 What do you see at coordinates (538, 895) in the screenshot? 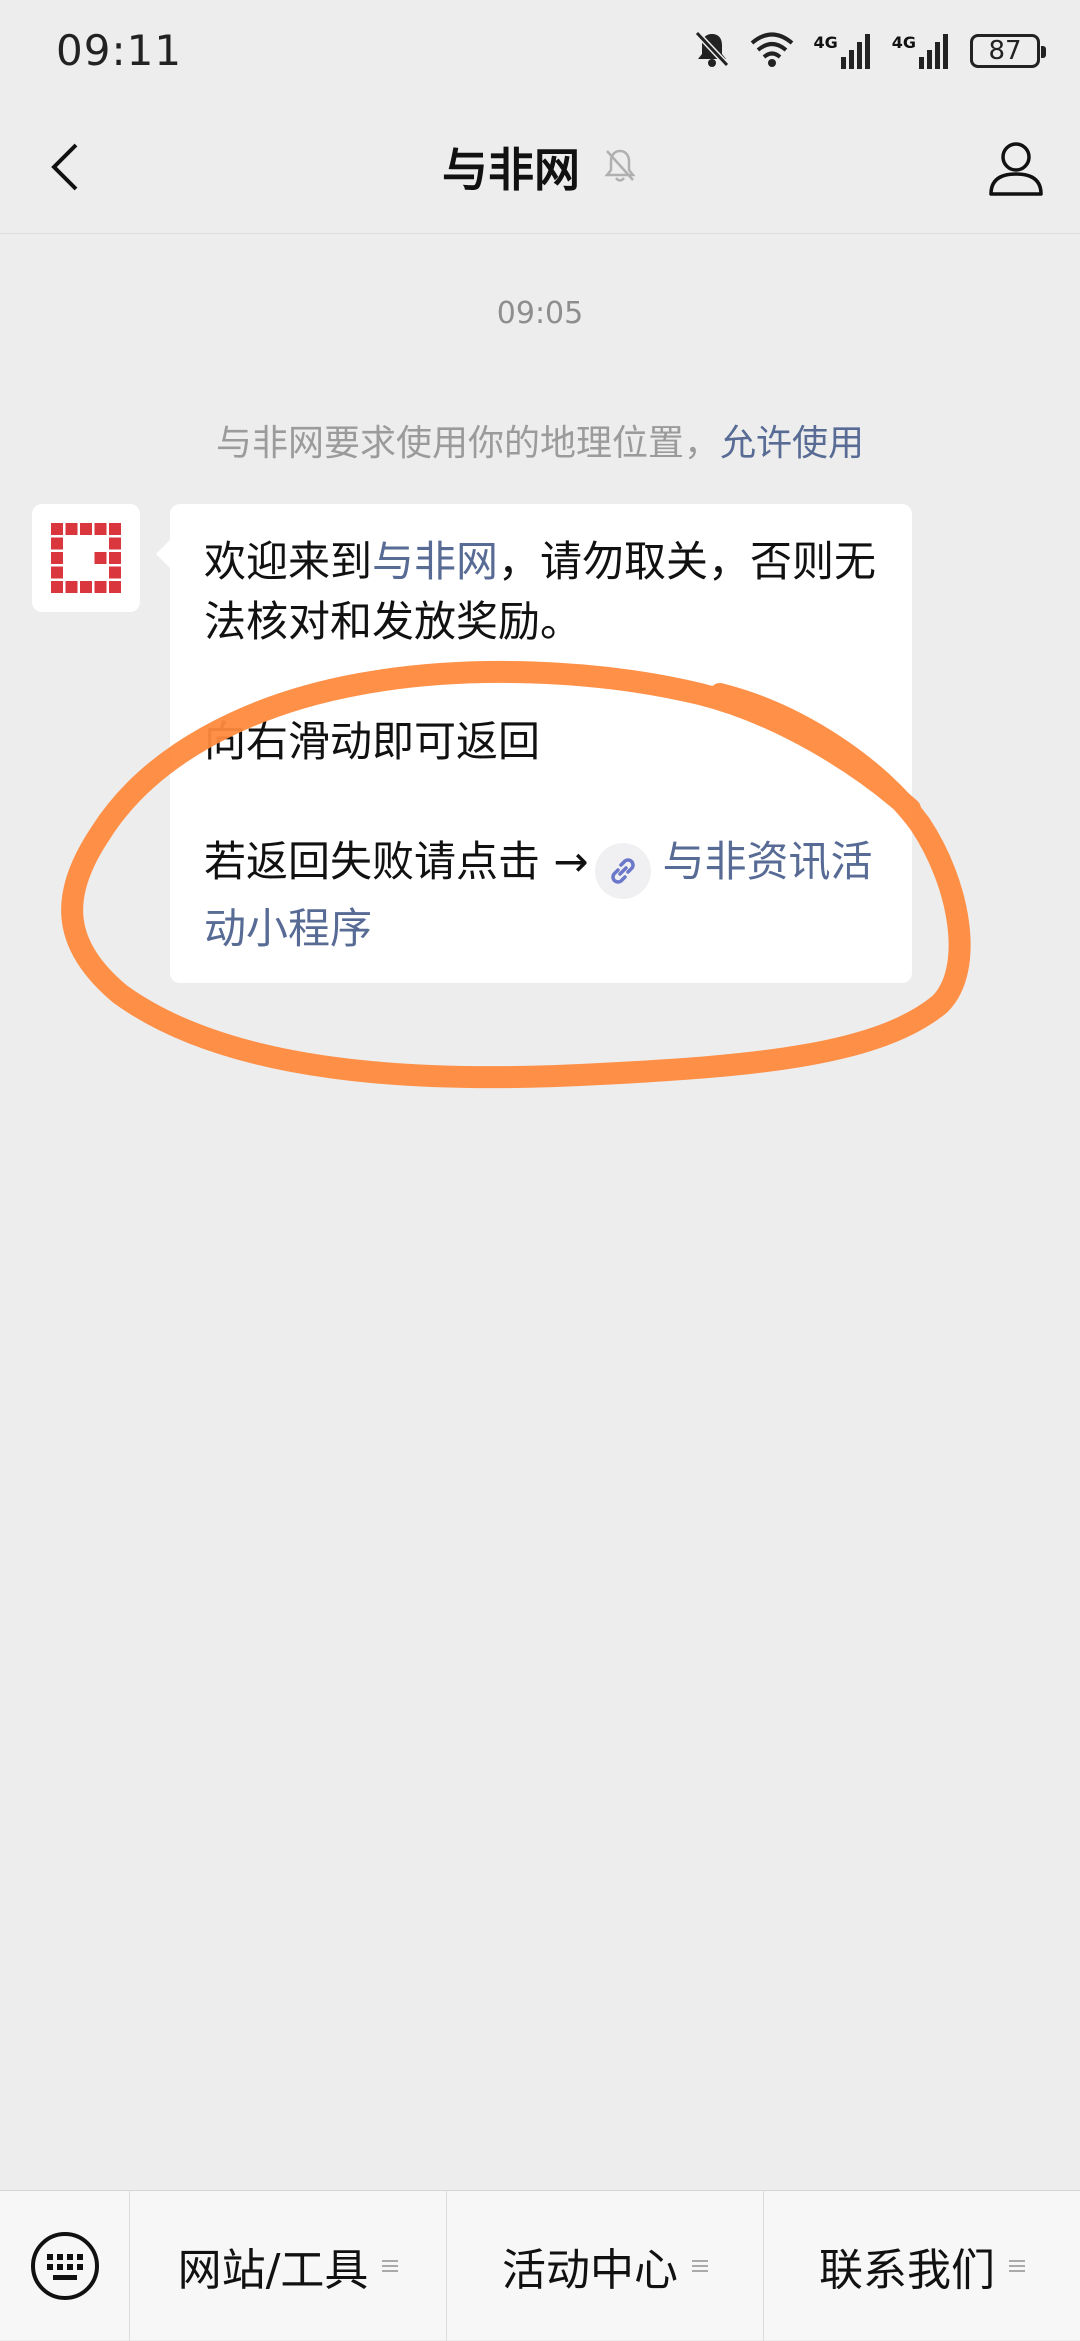
I see `message-line-fallback: 若返回失败请点击 → 与非资讯活动小程序` at bounding box center [538, 895].